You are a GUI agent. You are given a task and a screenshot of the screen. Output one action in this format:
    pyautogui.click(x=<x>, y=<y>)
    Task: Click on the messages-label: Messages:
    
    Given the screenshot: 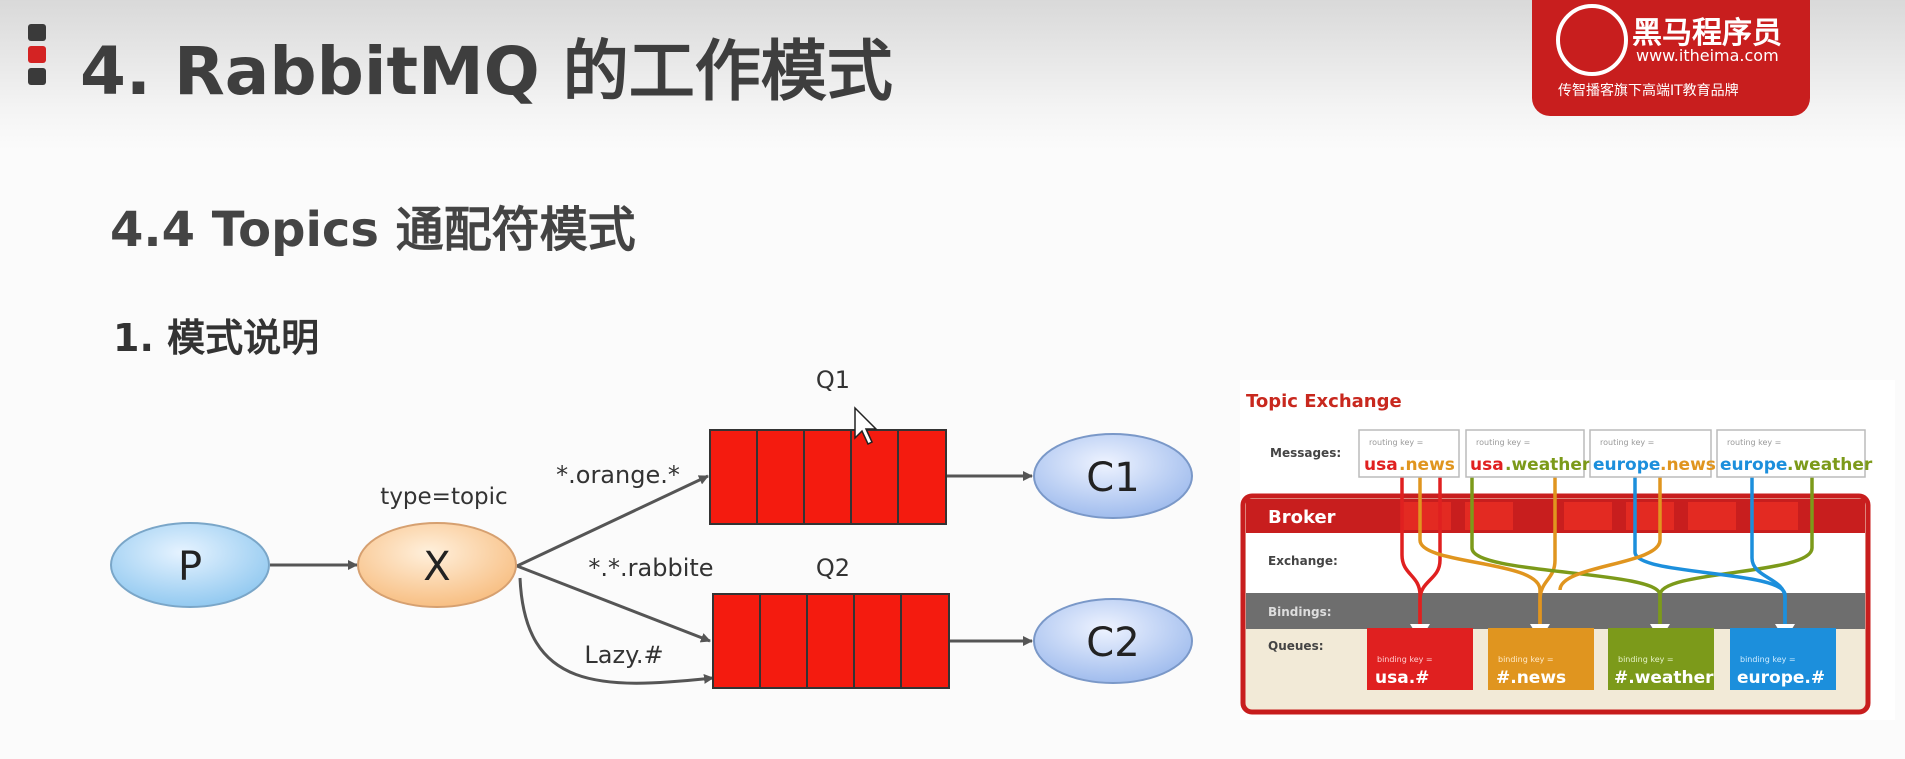 What is the action you would take?
    pyautogui.click(x=1305, y=453)
    